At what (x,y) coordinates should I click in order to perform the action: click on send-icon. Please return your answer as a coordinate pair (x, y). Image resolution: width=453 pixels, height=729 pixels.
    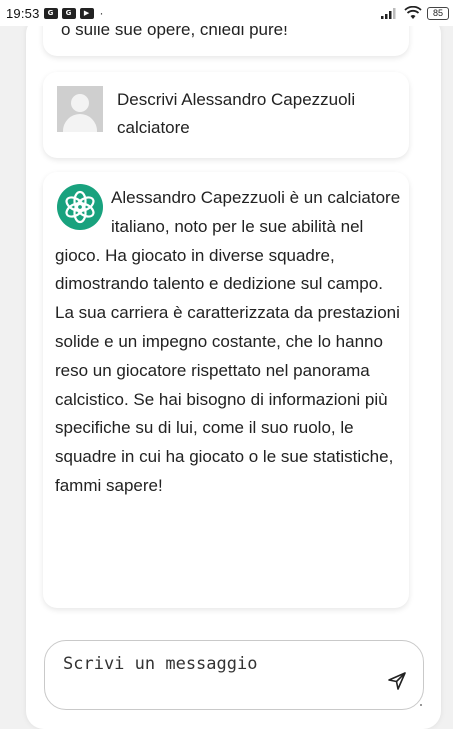
    Looking at the image, I should click on (397, 681).